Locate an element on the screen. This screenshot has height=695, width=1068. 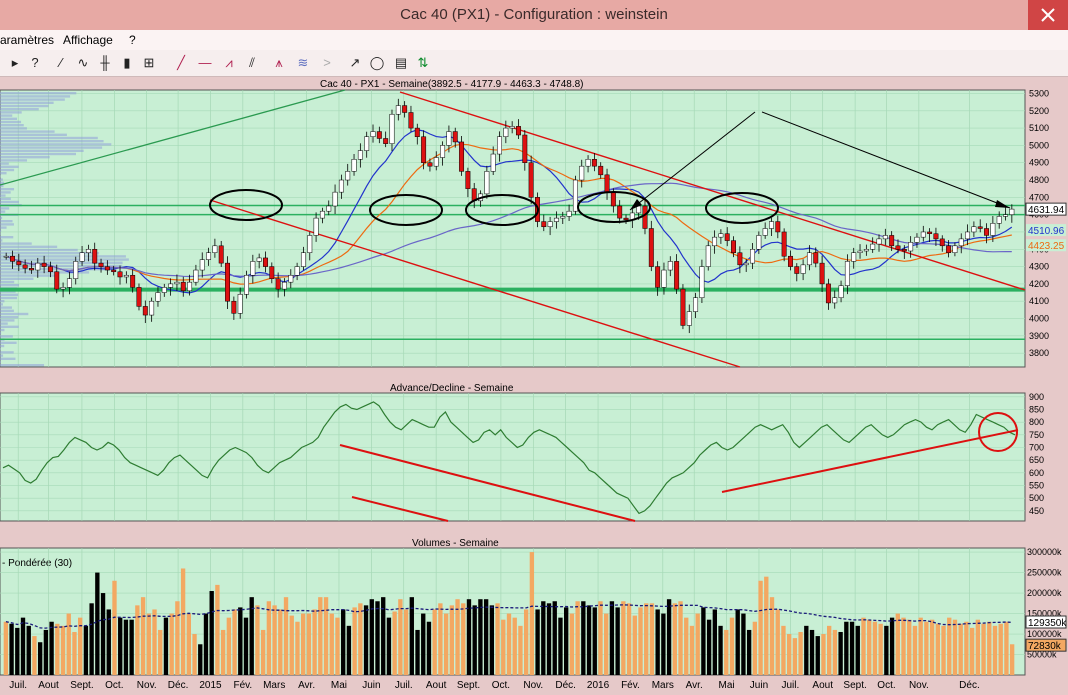
price-last-label: 4631.94 is located at coordinates (1046, 210).